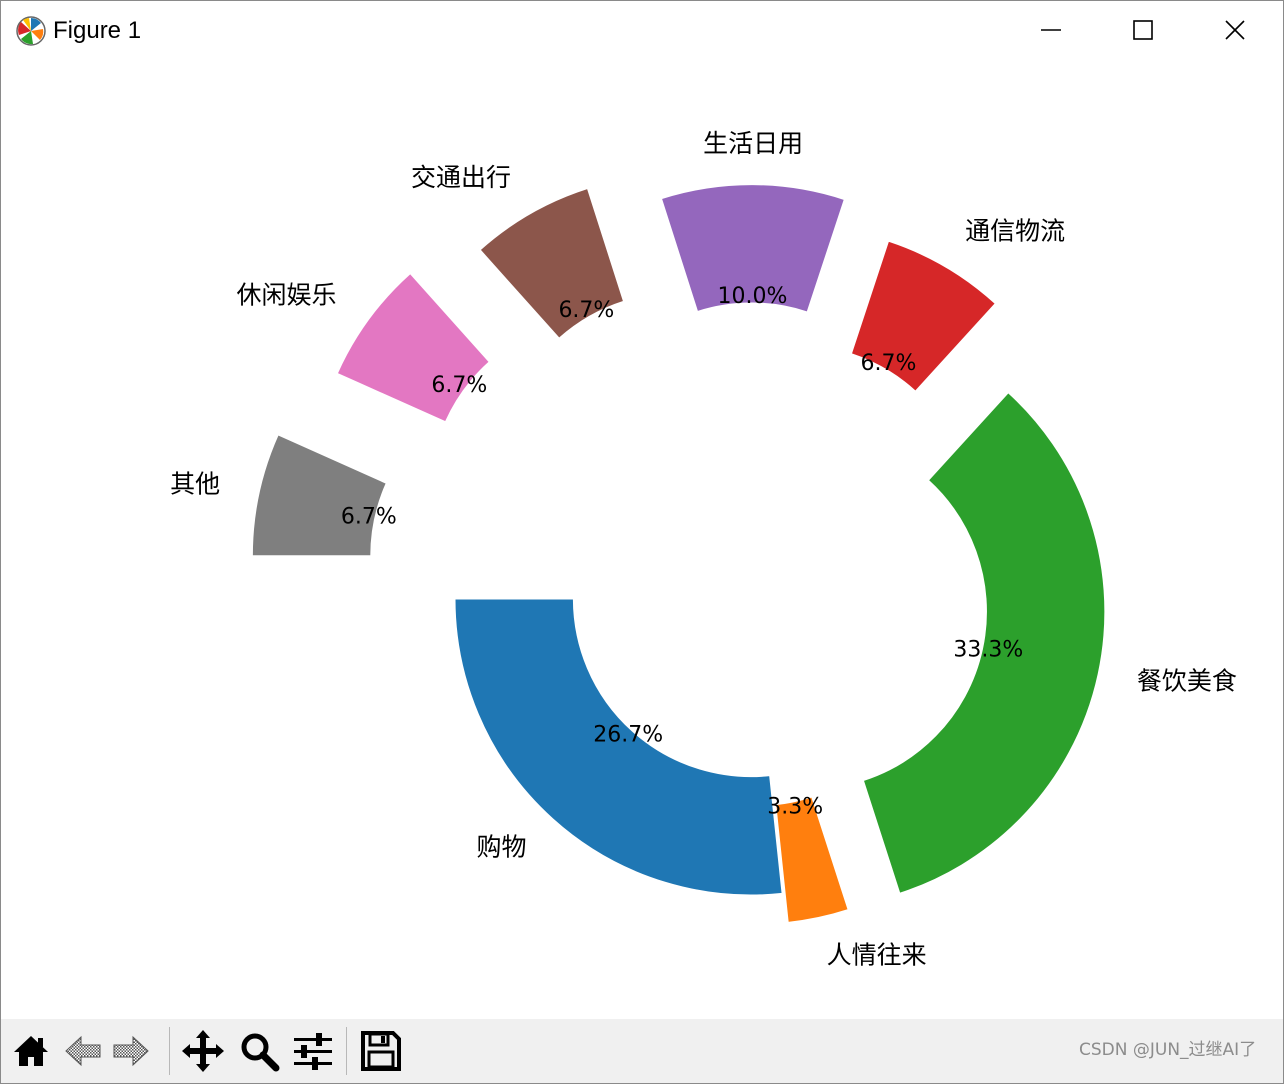 The height and width of the screenshot is (1084, 1284). Describe the element at coordinates (877, 954) in the screenshot. I see `slice-category-label: 人情往来` at that location.